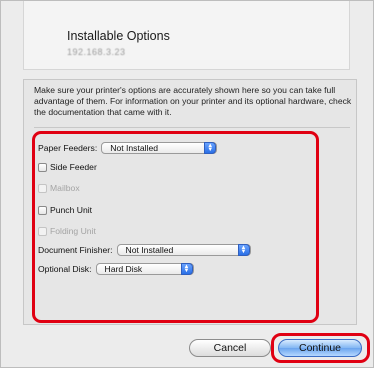 Image resolution: width=374 pixels, height=368 pixels. I want to click on continue-highlight-box, so click(320, 348).